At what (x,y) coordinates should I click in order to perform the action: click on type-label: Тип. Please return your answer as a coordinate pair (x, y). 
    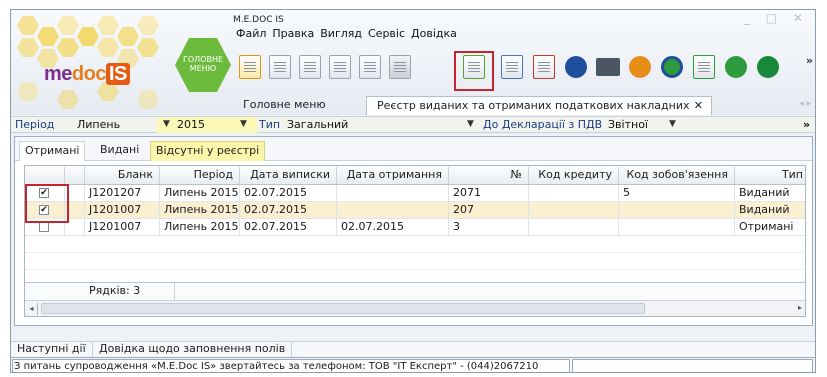
    Looking at the image, I should click on (270, 124).